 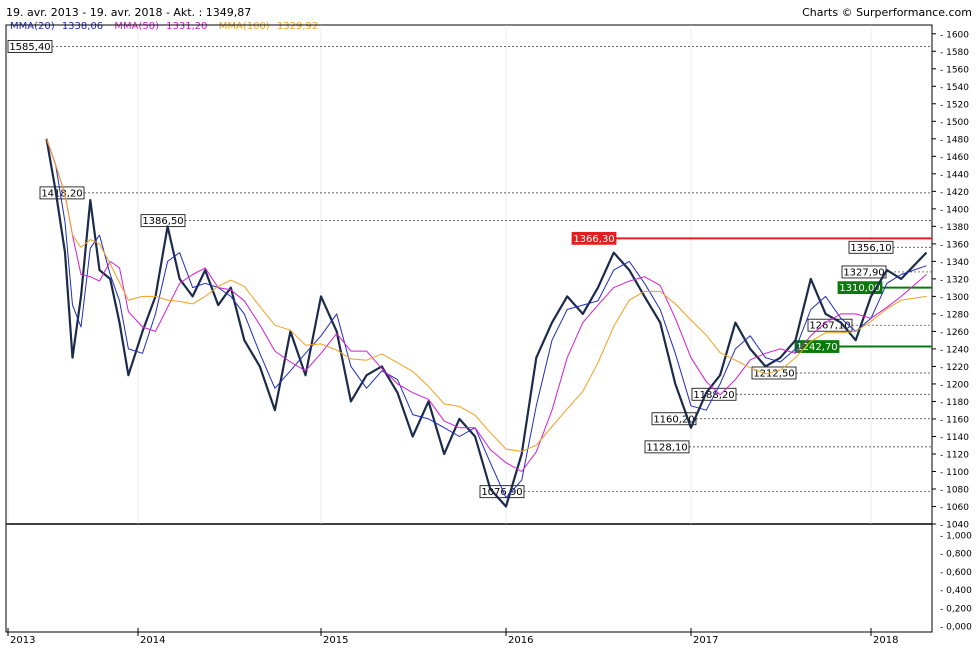 I want to click on y-tick-label: - 1380, so click(x=954, y=228).